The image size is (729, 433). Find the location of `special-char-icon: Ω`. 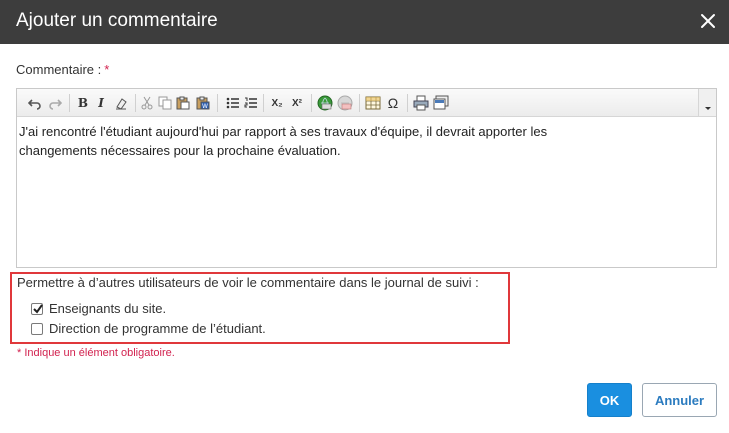

special-char-icon: Ω is located at coordinates (393, 103).